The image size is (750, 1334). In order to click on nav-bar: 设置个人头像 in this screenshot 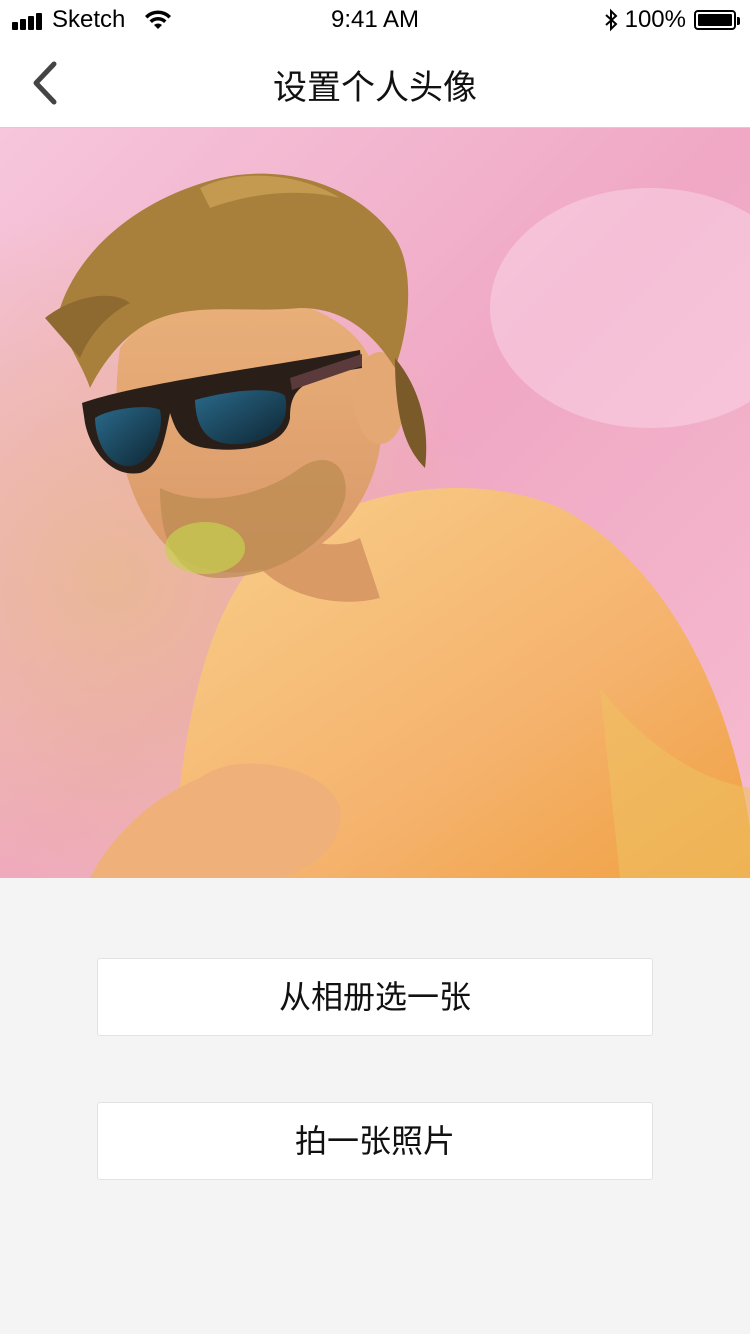, I will do `click(375, 84)`.